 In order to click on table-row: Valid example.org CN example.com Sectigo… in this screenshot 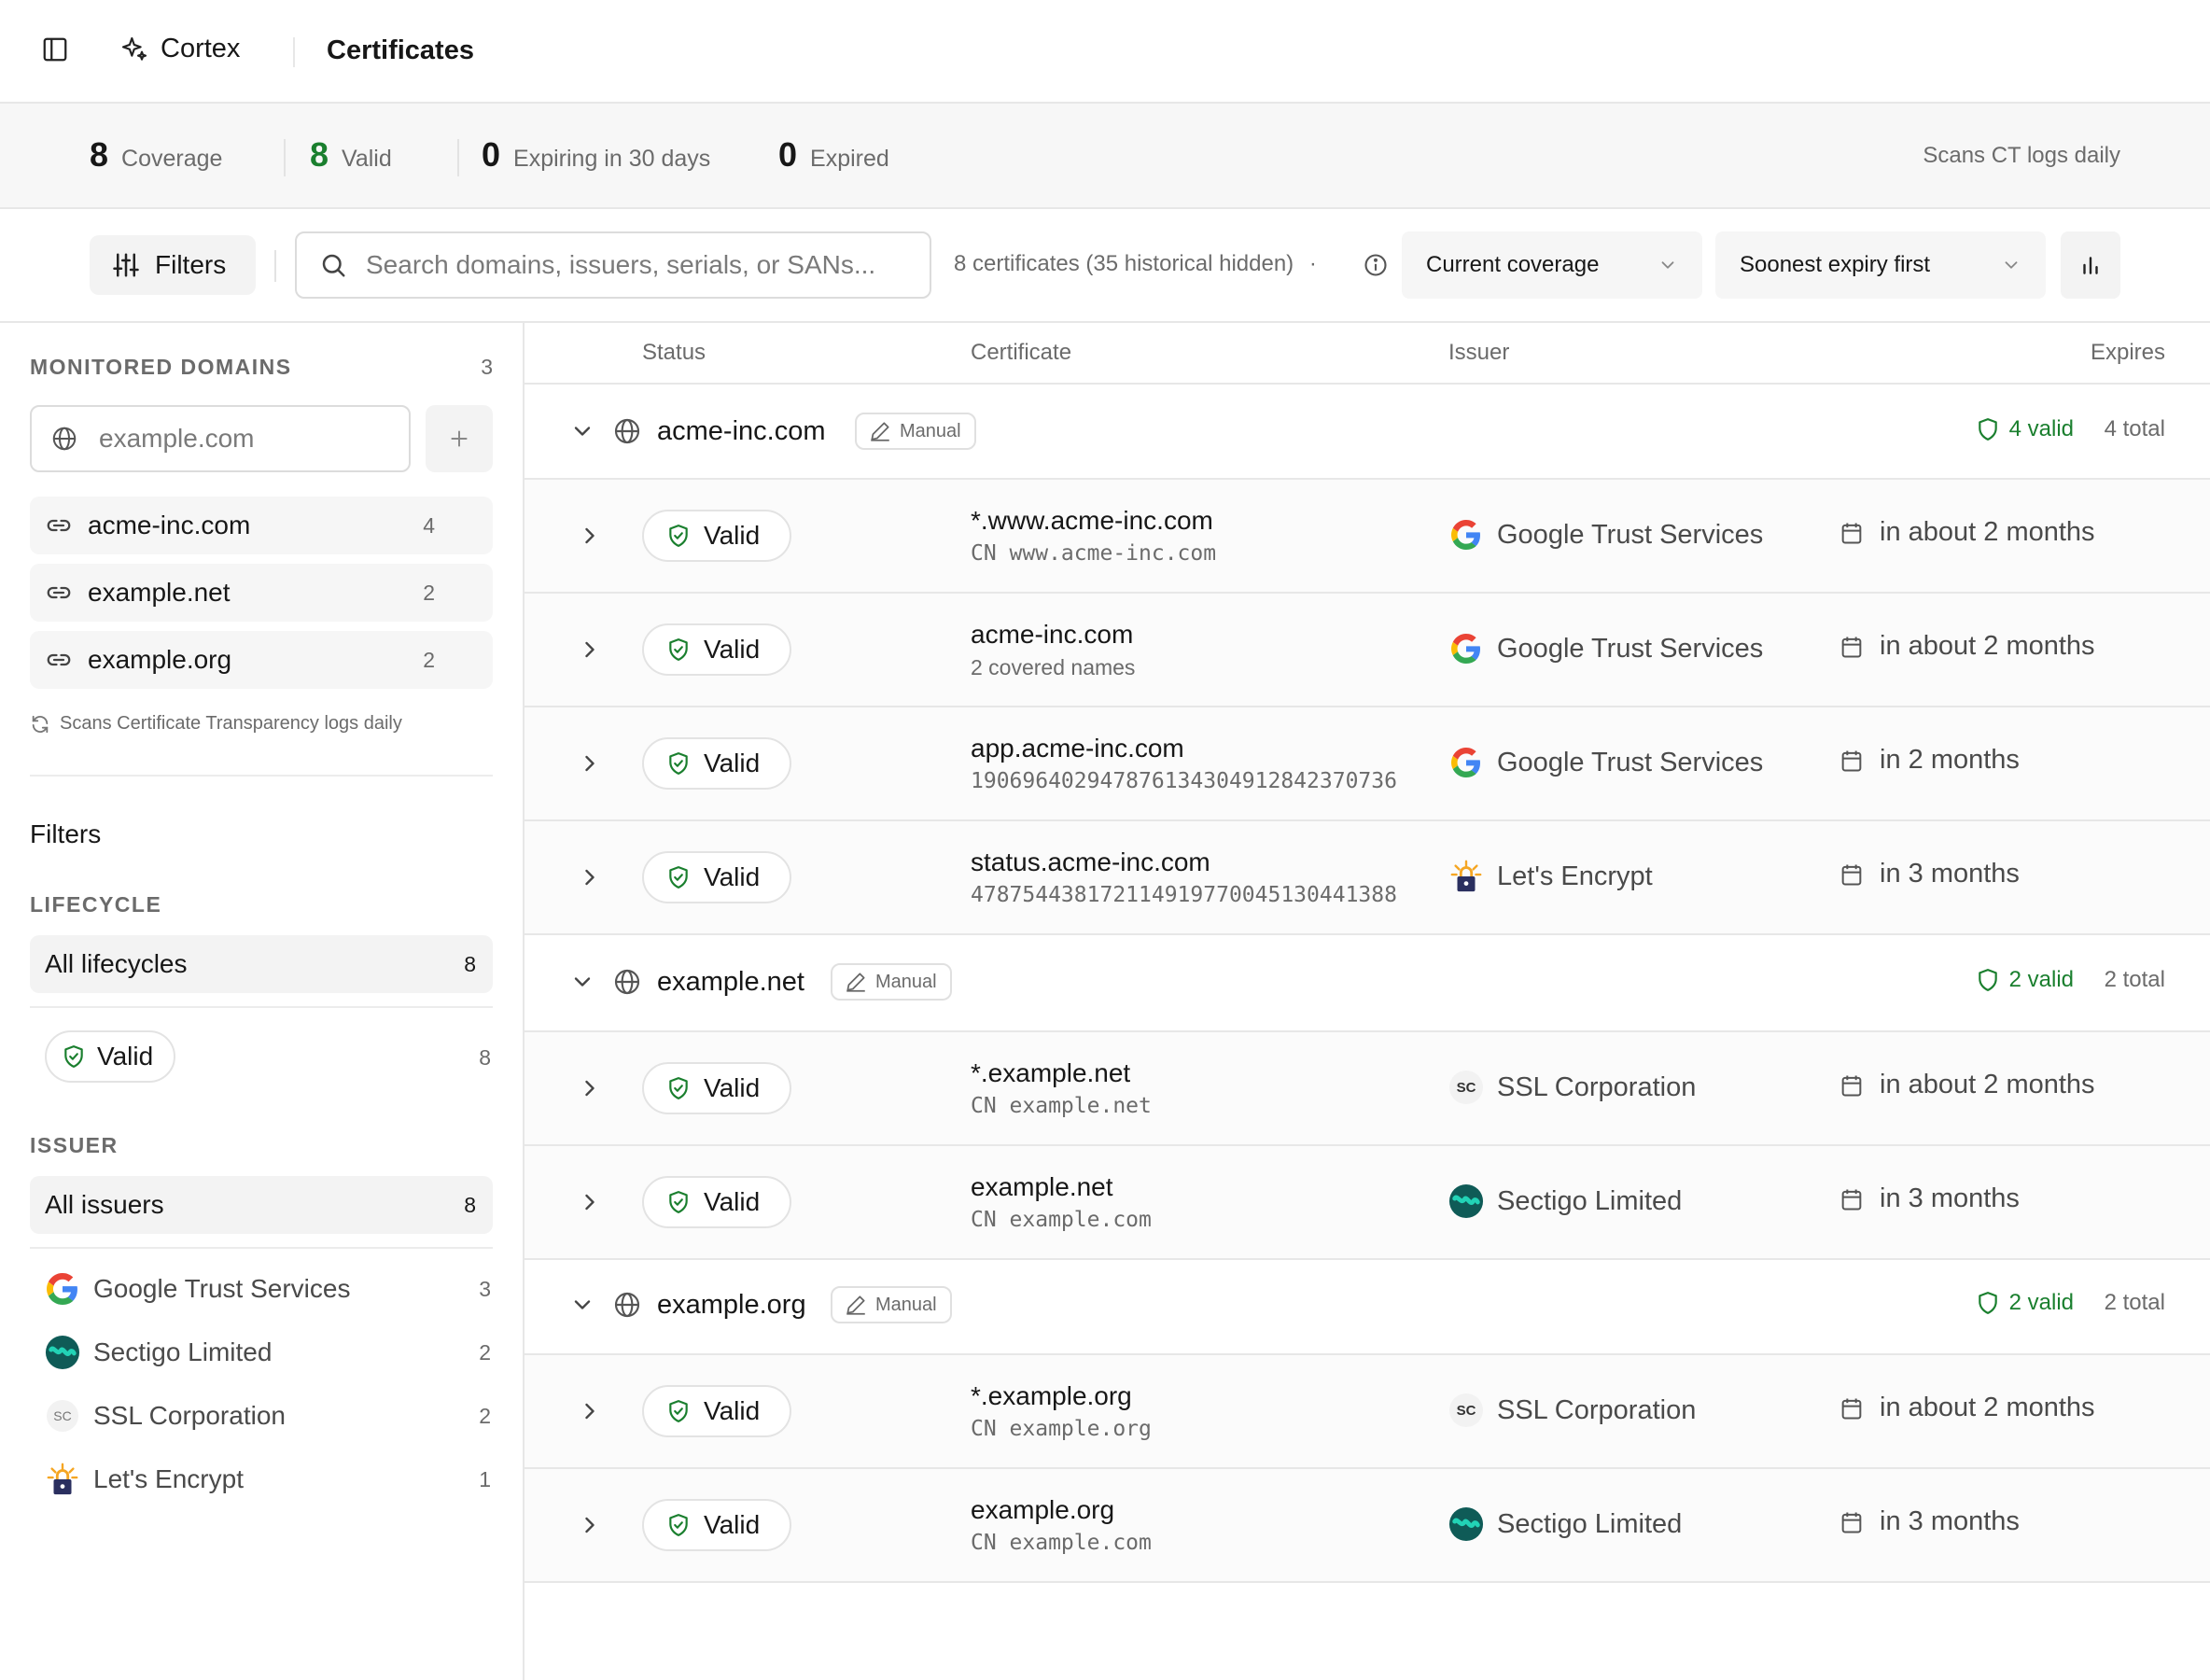, I will do `click(1367, 1526)`.